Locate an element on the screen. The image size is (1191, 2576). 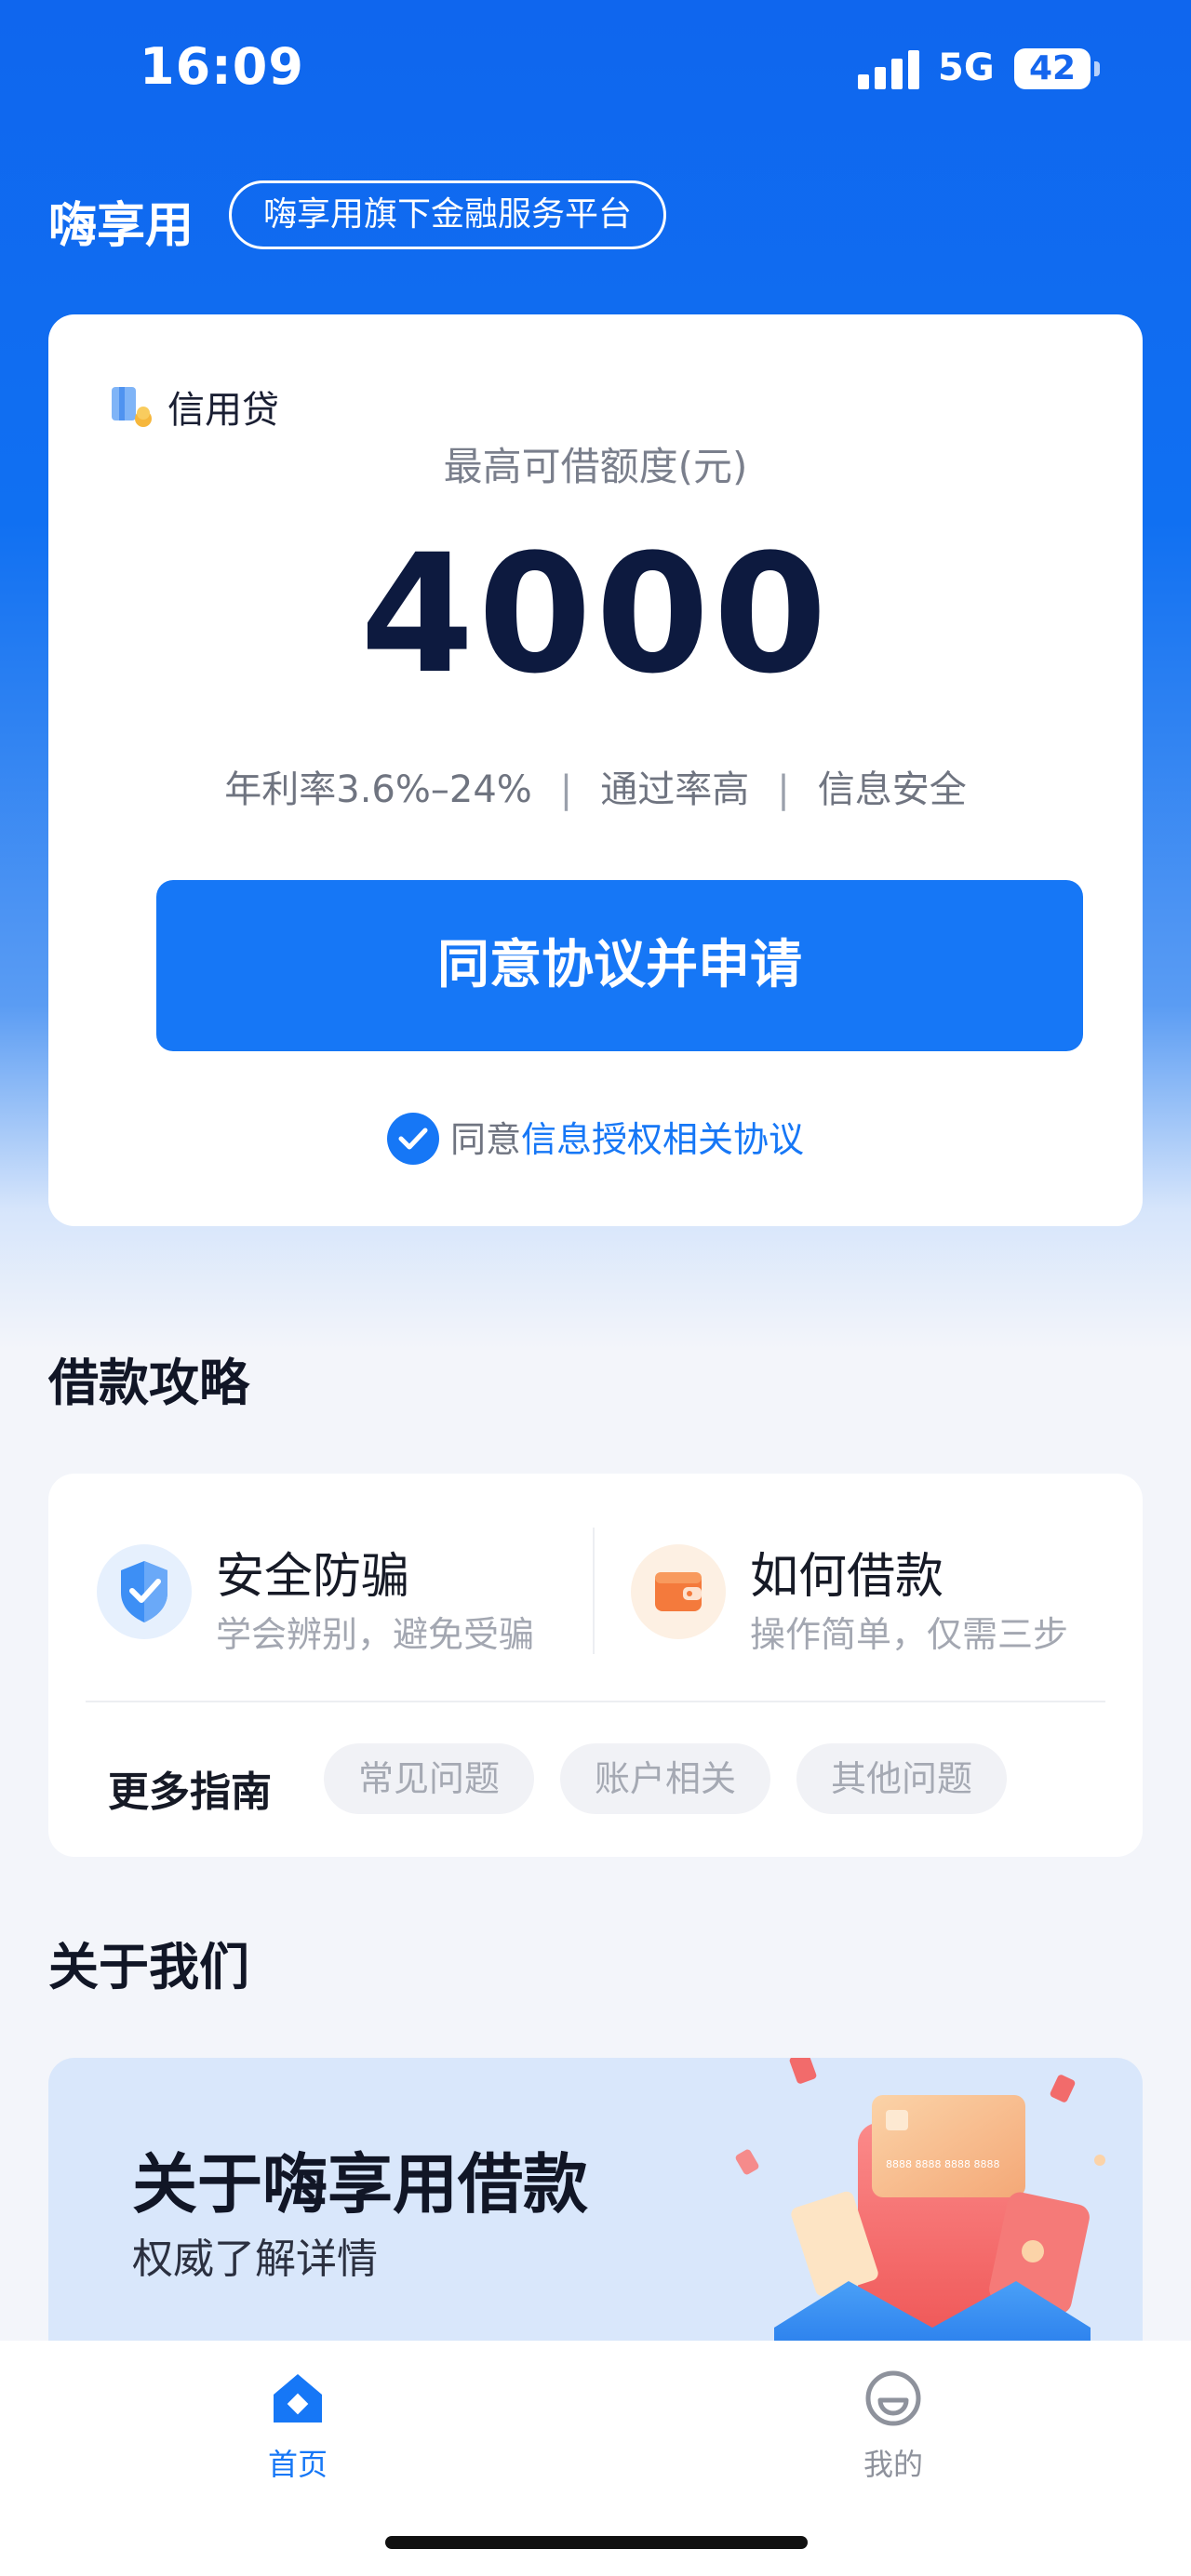
profile-icon is located at coordinates (893, 2398).